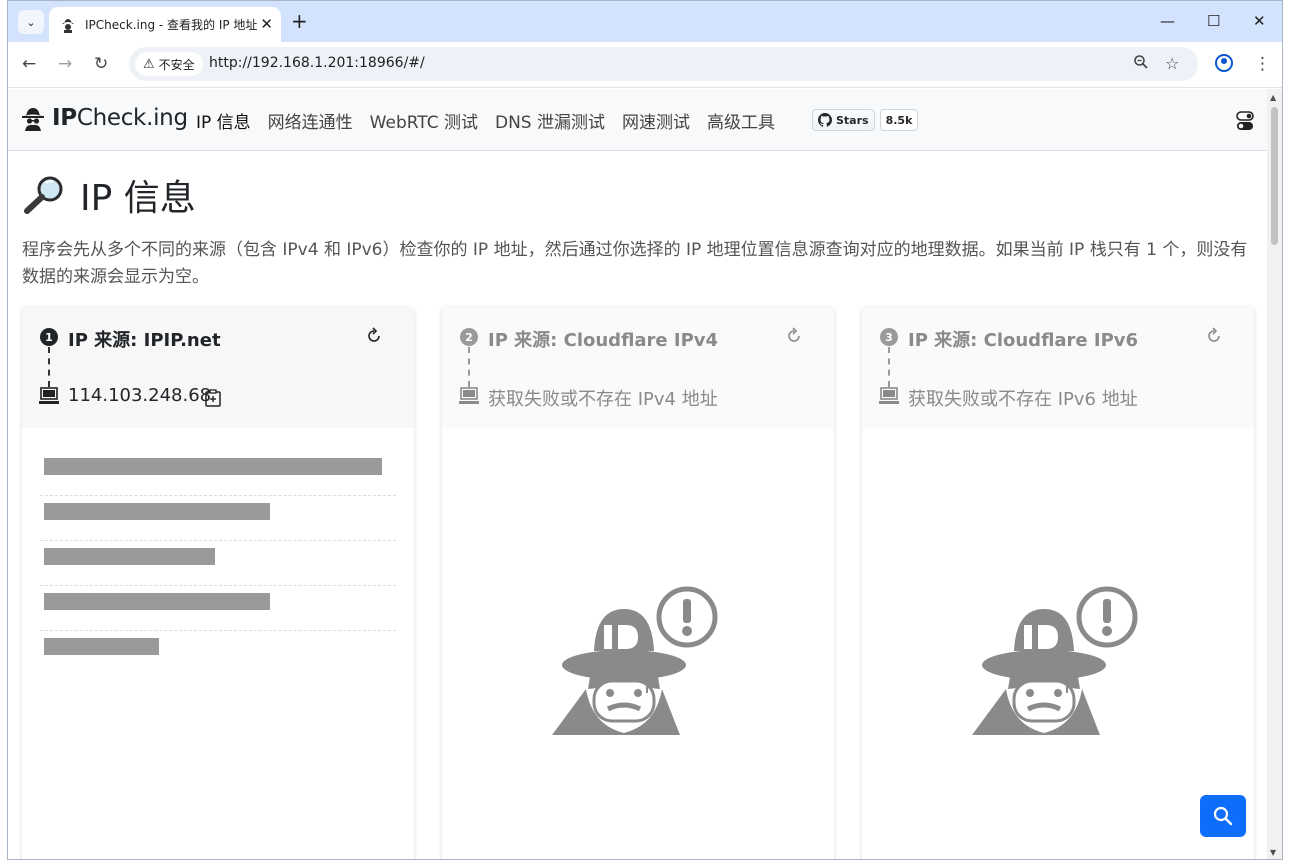  Describe the element at coordinates (266, 24) in the screenshot. I see `tab-close-icon: ✕` at that location.